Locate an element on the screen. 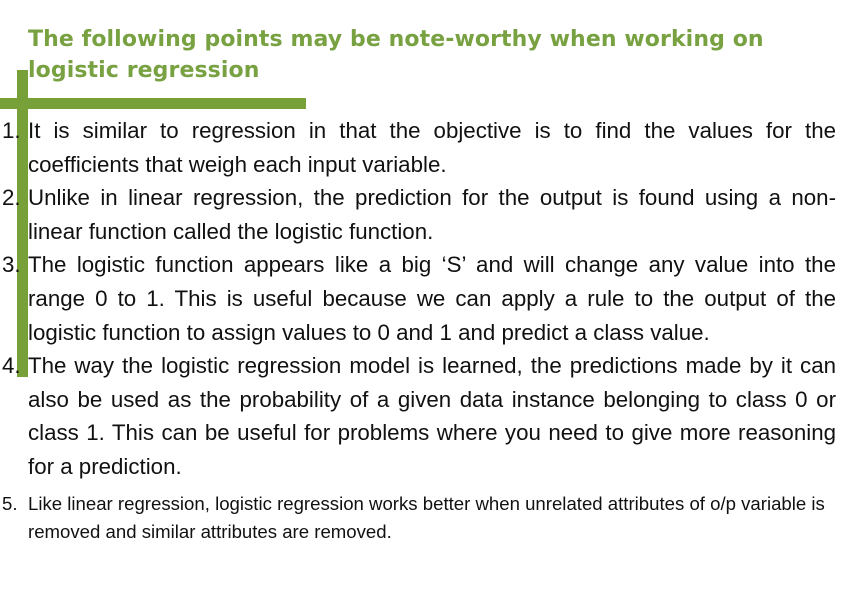  list-item-number: 3. is located at coordinates (11, 265).